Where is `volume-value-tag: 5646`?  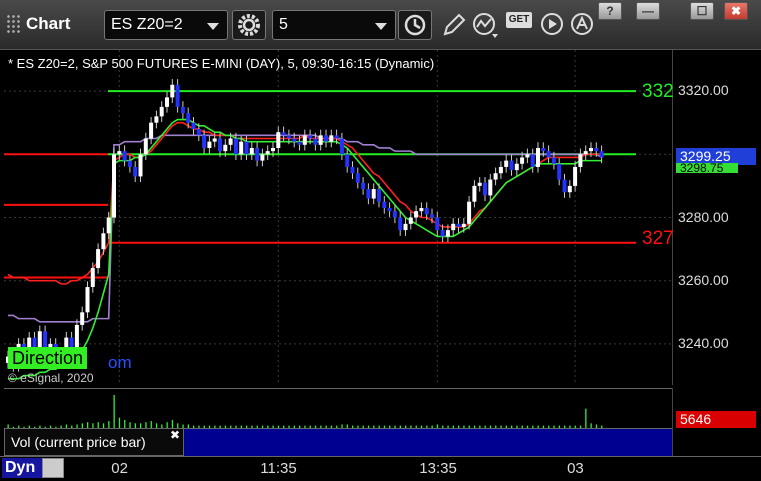 volume-value-tag: 5646 is located at coordinates (716, 419).